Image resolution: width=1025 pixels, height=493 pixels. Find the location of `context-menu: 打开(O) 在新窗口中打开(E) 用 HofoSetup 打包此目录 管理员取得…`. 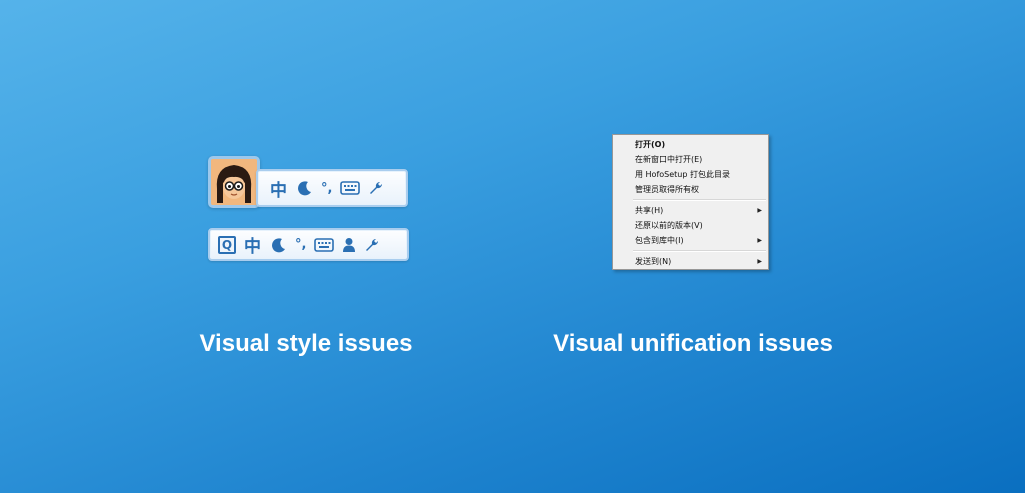

context-menu: 打开(O) 在新窗口中打开(E) 用 HofoSetup 打包此目录 管理员取得… is located at coordinates (690, 202).